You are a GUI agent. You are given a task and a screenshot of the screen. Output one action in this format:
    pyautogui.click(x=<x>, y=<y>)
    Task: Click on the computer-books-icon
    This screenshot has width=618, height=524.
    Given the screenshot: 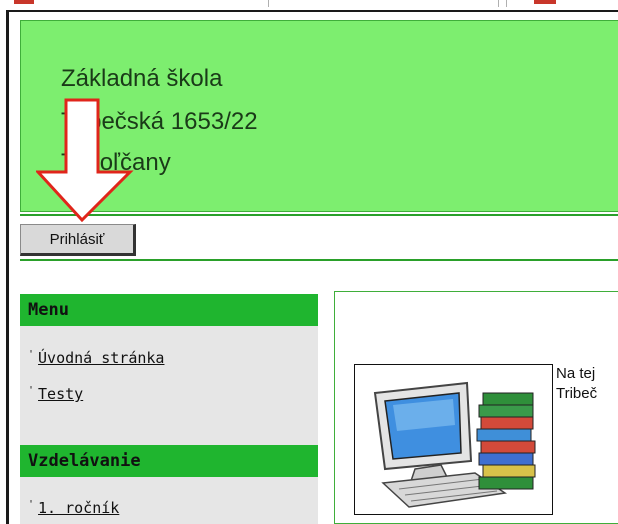 What is the action you would take?
    pyautogui.click(x=453, y=439)
    